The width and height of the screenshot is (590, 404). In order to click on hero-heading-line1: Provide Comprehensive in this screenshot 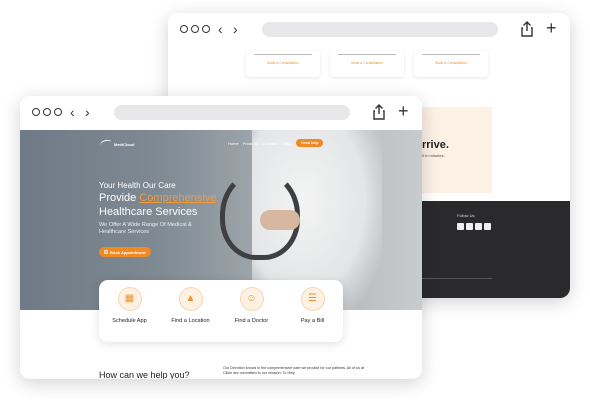, I will do `click(157, 198)`.